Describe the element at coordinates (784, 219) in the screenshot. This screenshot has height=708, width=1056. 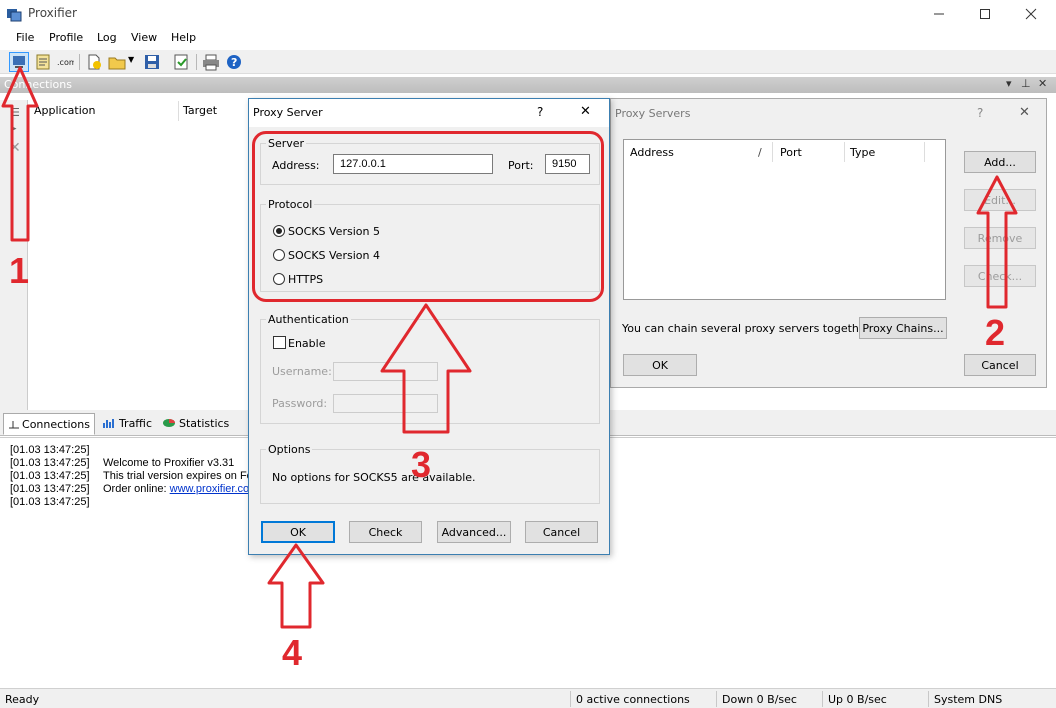
I see `proxy-servers-list: Address / Port Type` at that location.